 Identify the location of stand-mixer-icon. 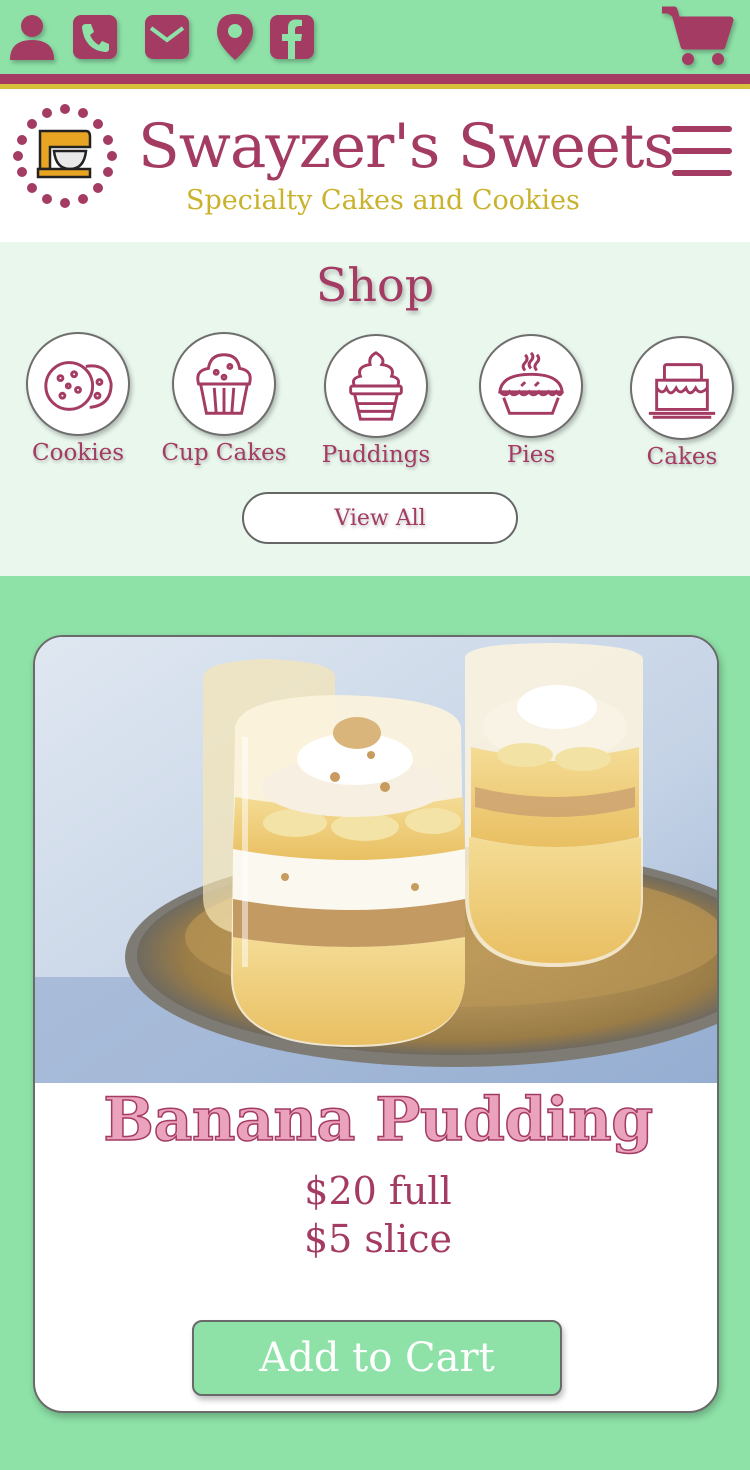
(65, 156).